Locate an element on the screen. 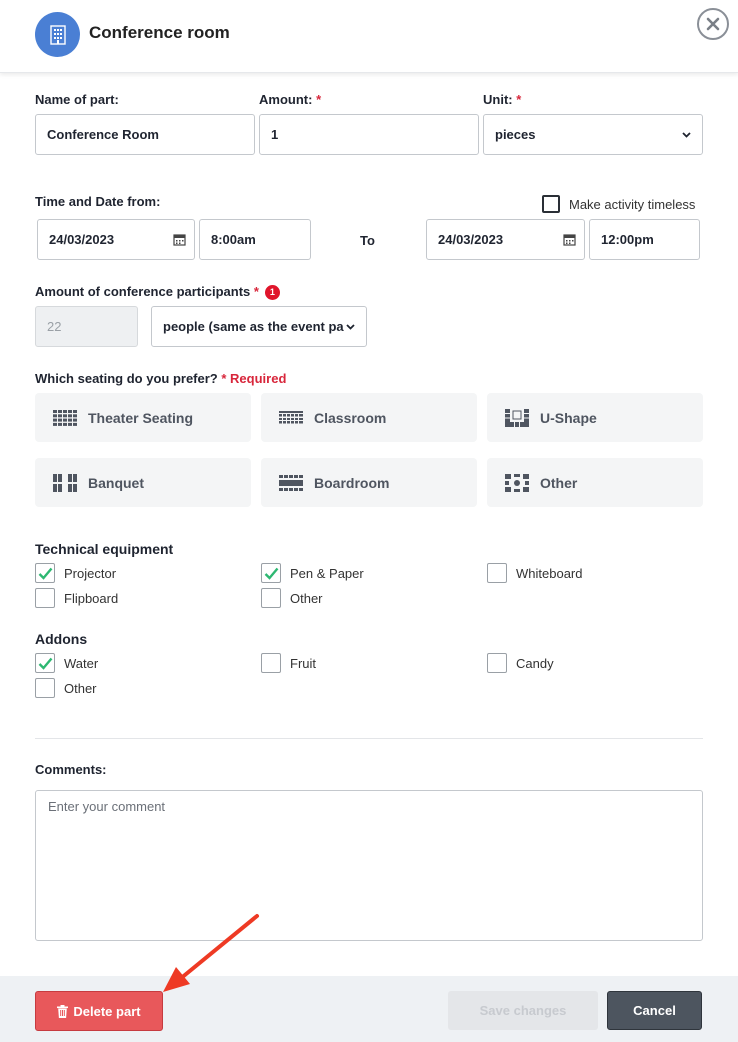 The height and width of the screenshot is (1042, 738). comments-textarea: Enter your comment is located at coordinates (369, 865).